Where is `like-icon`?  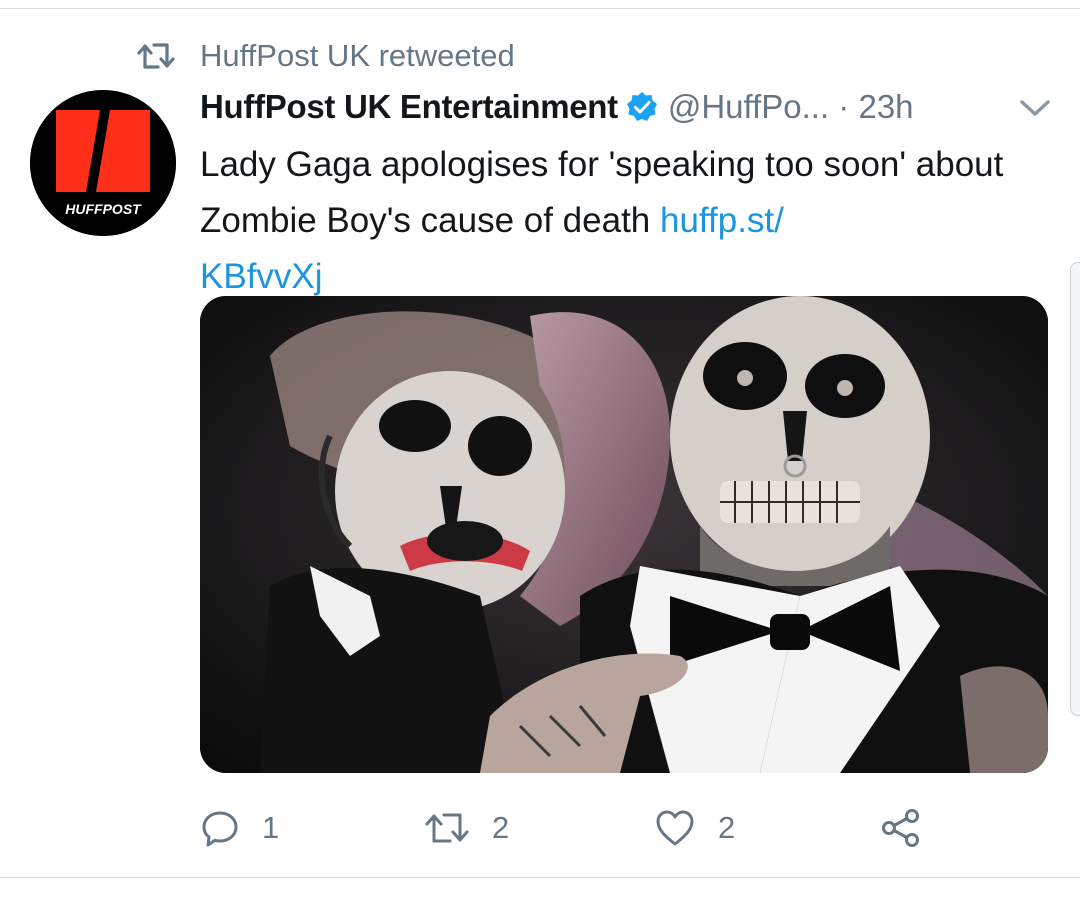
like-icon is located at coordinates (675, 828).